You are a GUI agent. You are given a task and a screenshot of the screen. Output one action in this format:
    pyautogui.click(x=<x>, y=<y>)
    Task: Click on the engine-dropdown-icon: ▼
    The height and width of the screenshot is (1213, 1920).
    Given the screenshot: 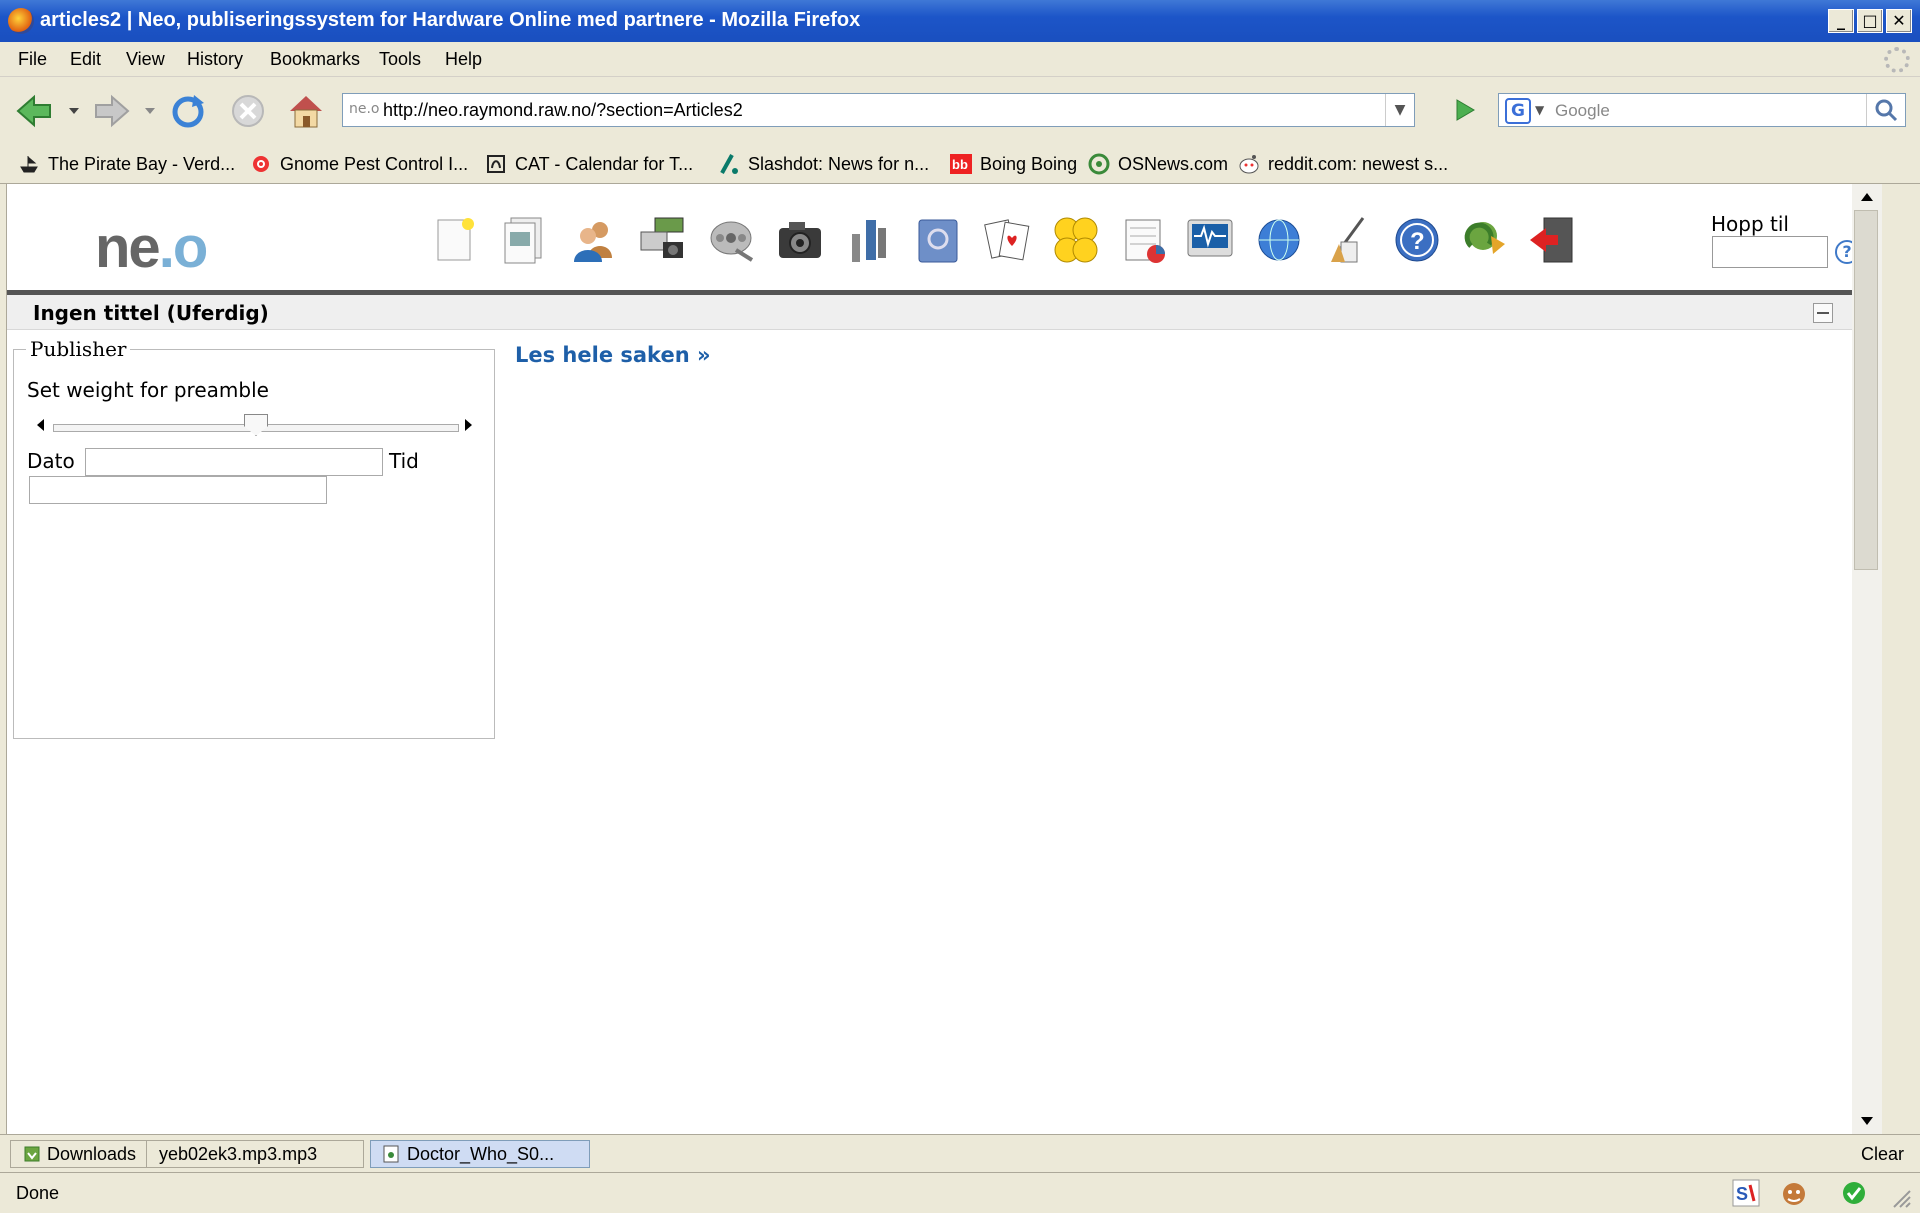 What is the action you would take?
    pyautogui.click(x=1539, y=110)
    